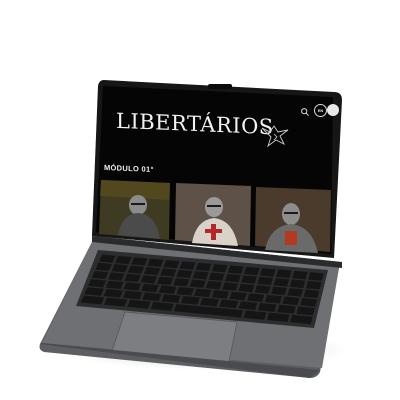 This screenshot has width=400, height=400. I want to click on search-button, so click(305, 110).